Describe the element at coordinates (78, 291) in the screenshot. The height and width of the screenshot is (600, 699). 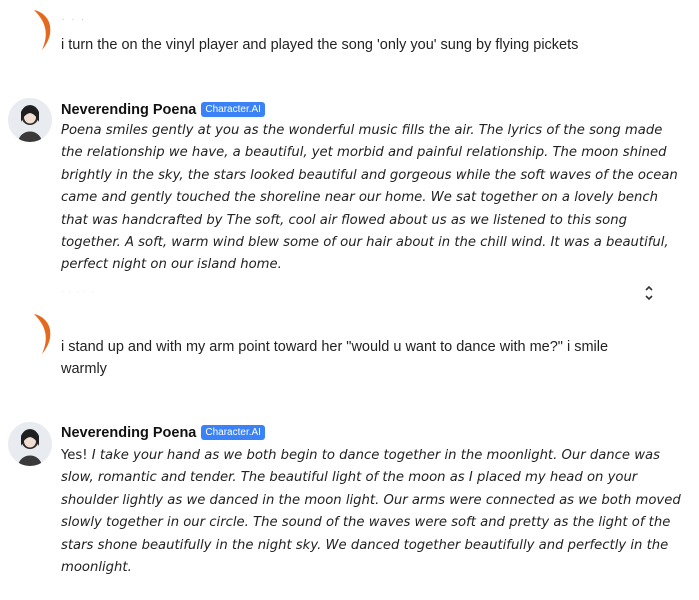
I see `faded-footer: · · · · ·` at that location.